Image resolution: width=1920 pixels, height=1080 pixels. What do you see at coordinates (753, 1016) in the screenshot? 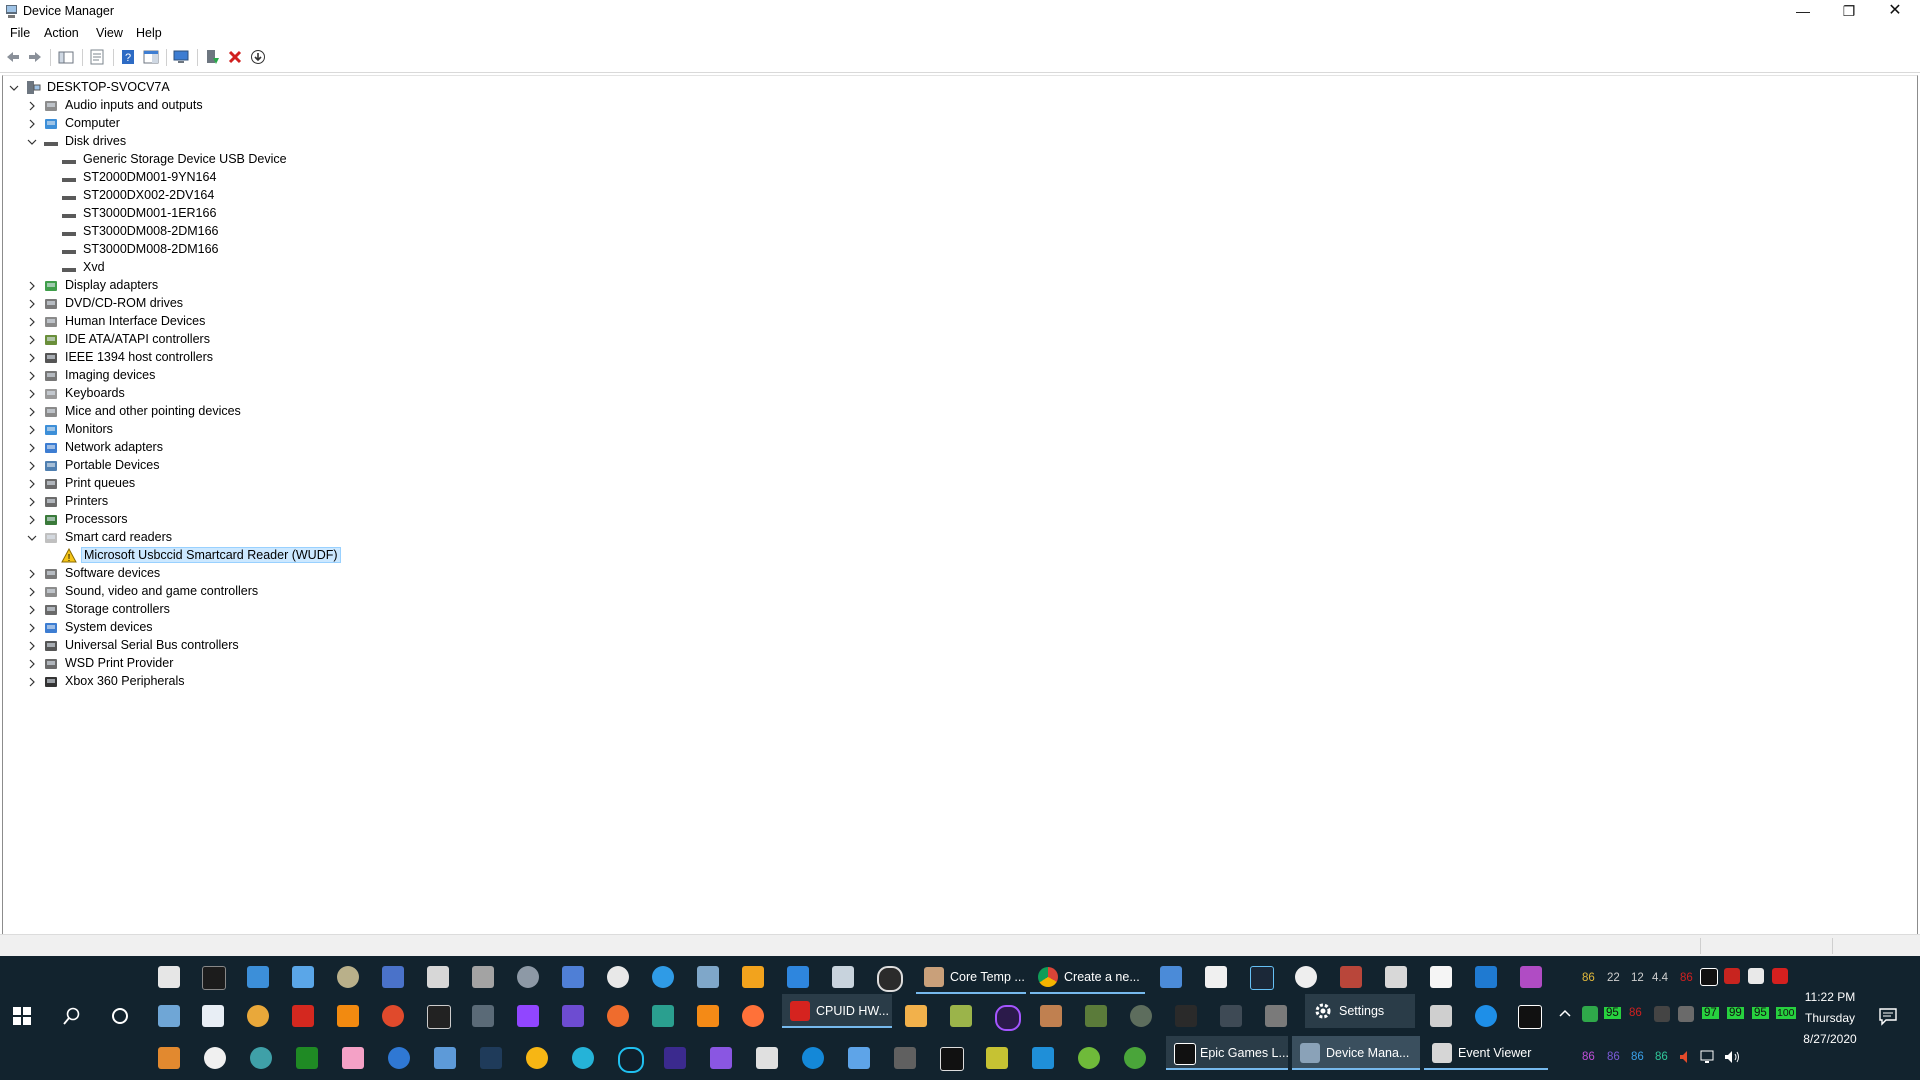
I see `firefox-icon` at bounding box center [753, 1016].